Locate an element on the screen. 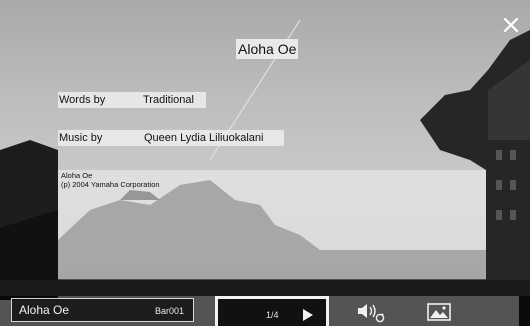 The image size is (530, 326). page-number: 1/4 is located at coordinates (272, 315).